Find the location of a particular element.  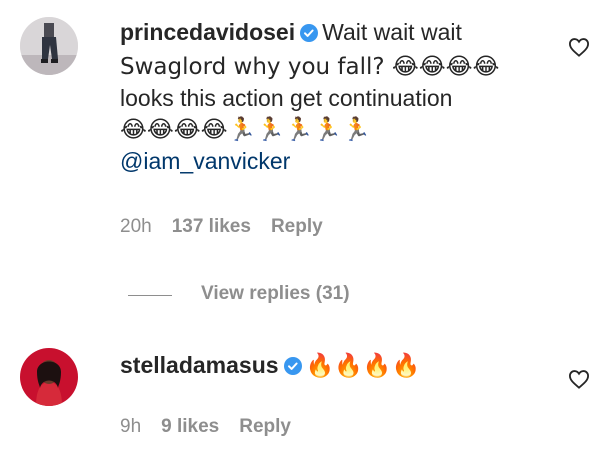

comment-username: princedavidosei is located at coordinates (207, 32).